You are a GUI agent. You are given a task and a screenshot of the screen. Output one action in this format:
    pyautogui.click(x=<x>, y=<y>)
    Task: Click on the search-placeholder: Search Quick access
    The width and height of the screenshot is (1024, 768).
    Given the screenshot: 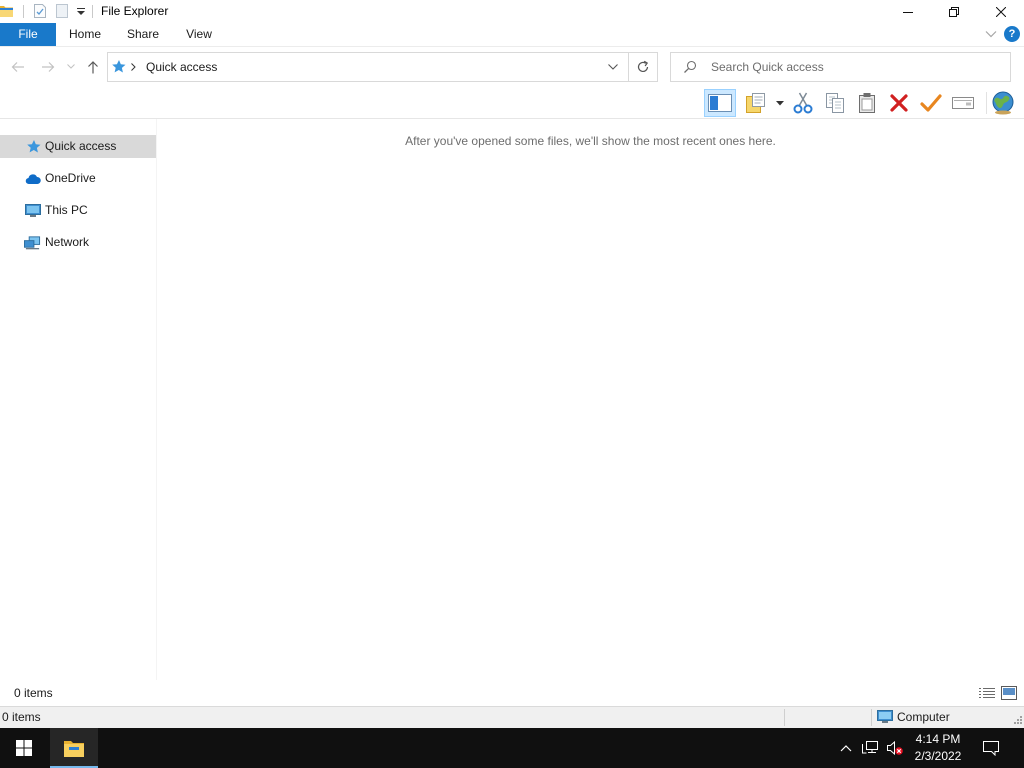 What is the action you would take?
    pyautogui.click(x=767, y=67)
    